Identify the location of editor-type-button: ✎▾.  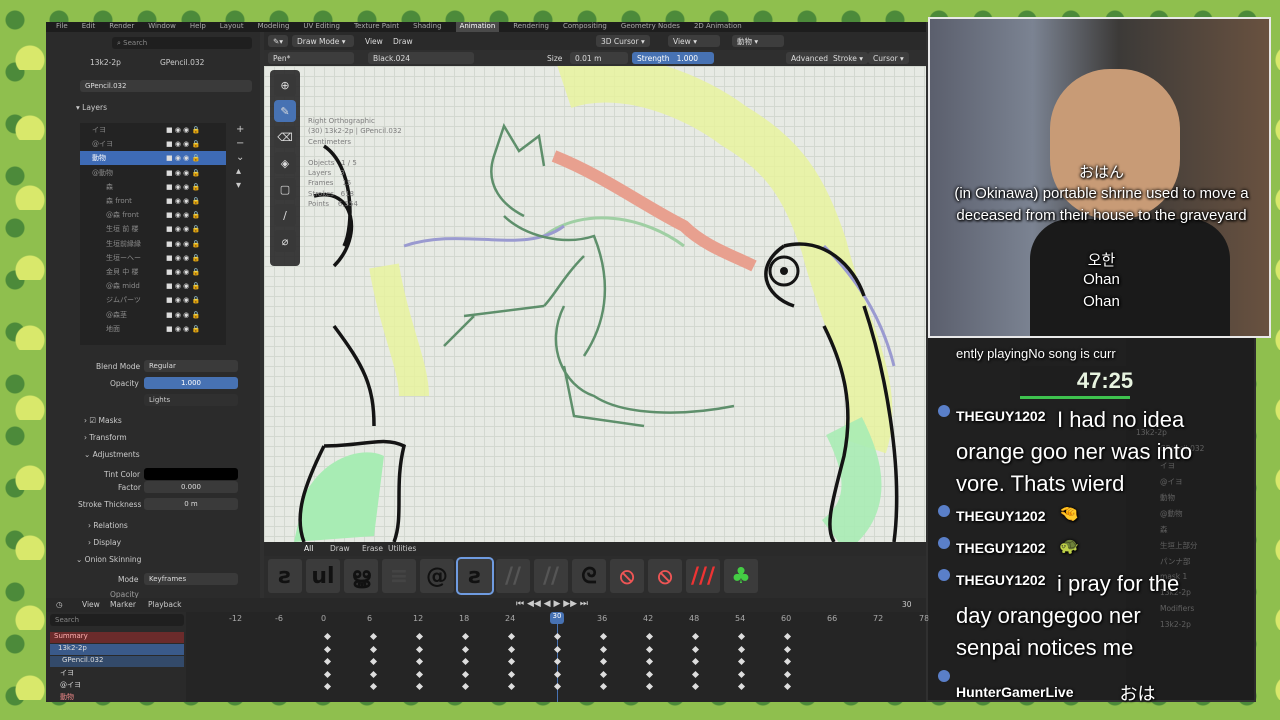
(278, 41).